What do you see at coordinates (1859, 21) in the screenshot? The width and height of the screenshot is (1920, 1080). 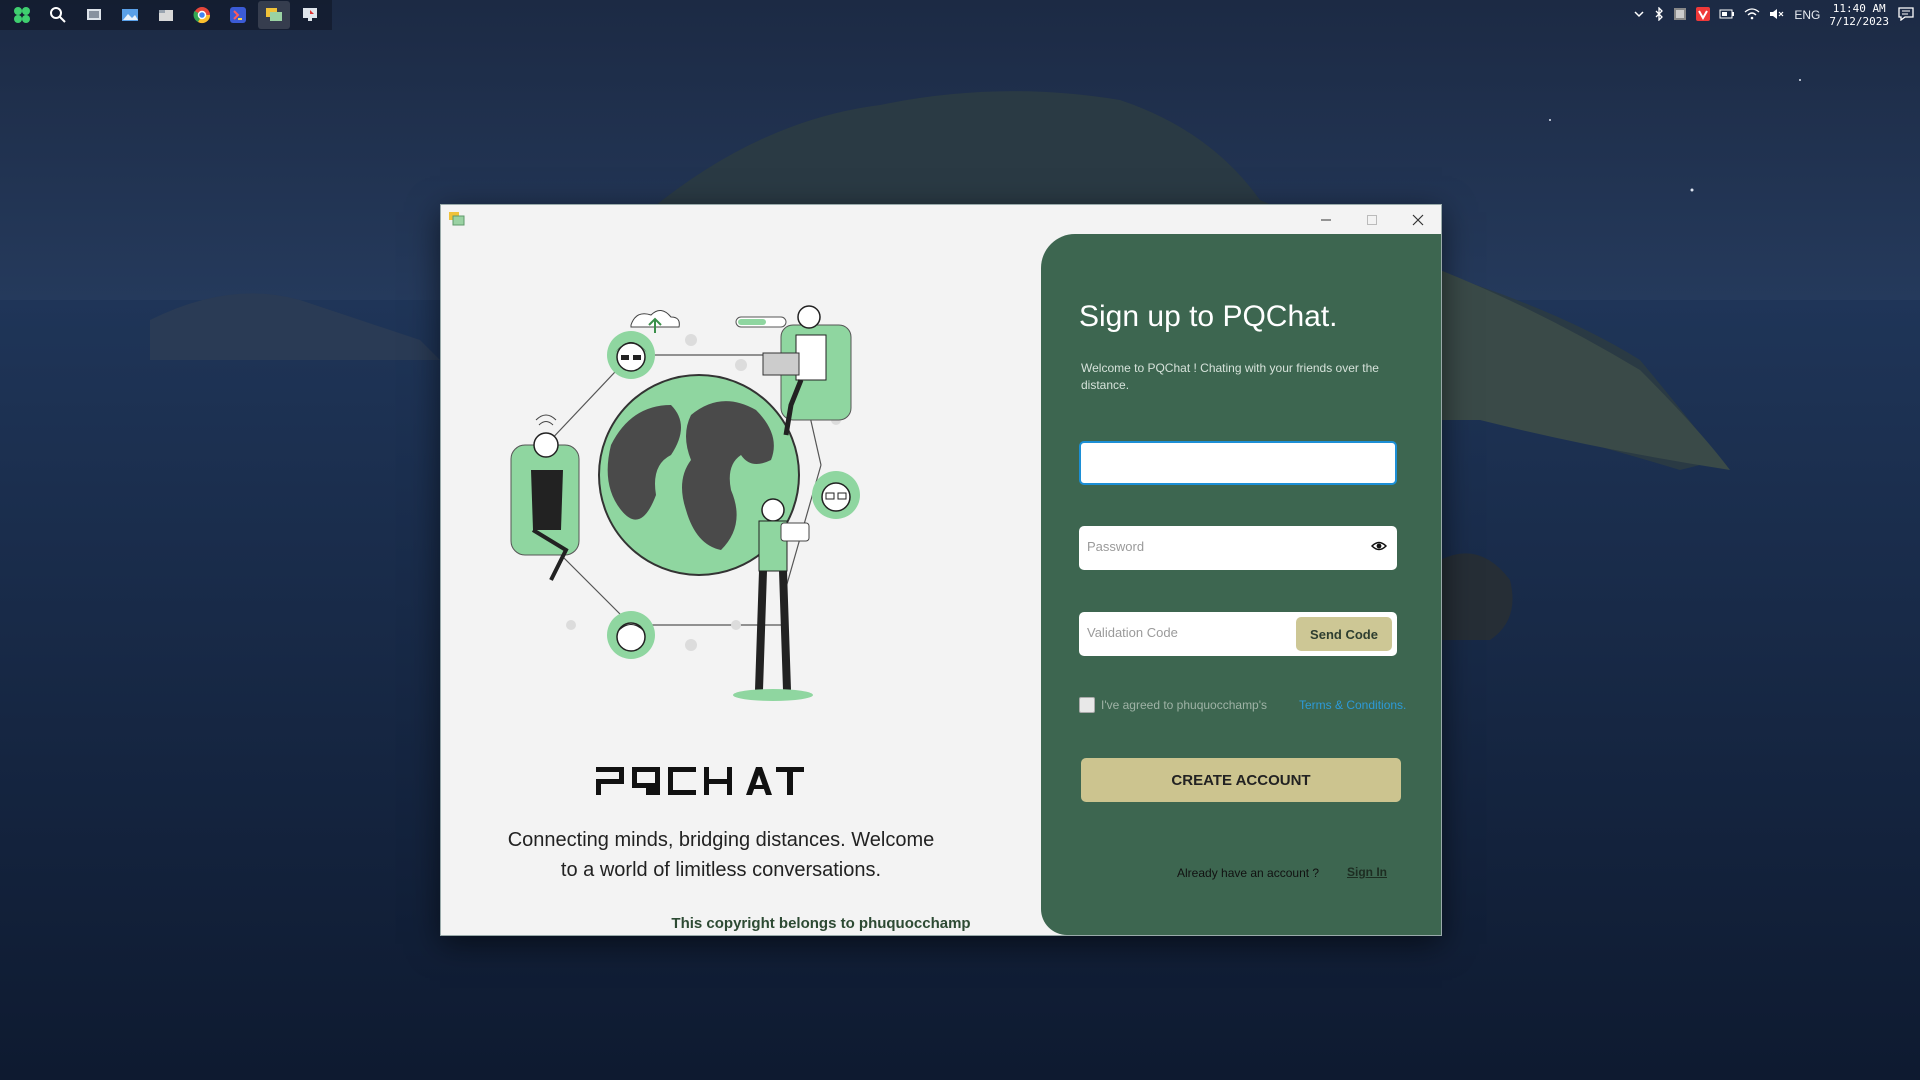 I see `clock-date: 7/12/2023` at bounding box center [1859, 21].